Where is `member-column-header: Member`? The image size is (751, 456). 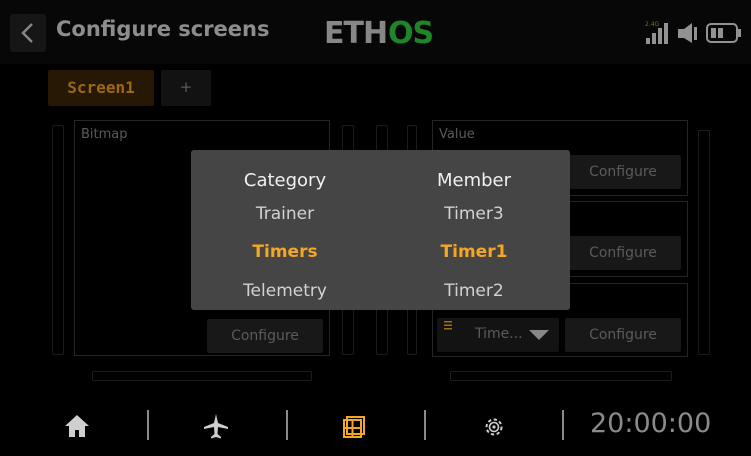
member-column-header: Member is located at coordinates (474, 180).